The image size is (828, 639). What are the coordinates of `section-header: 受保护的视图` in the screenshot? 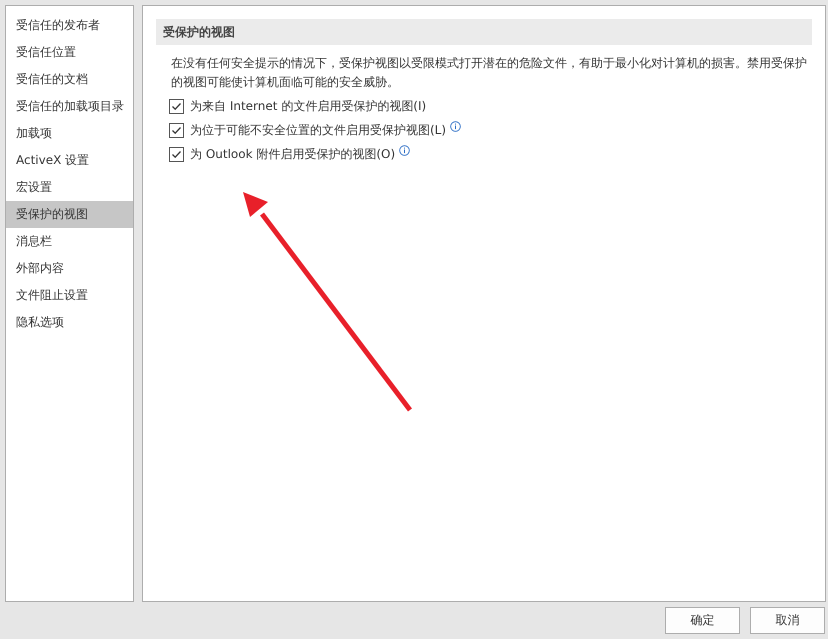 It's located at (484, 32).